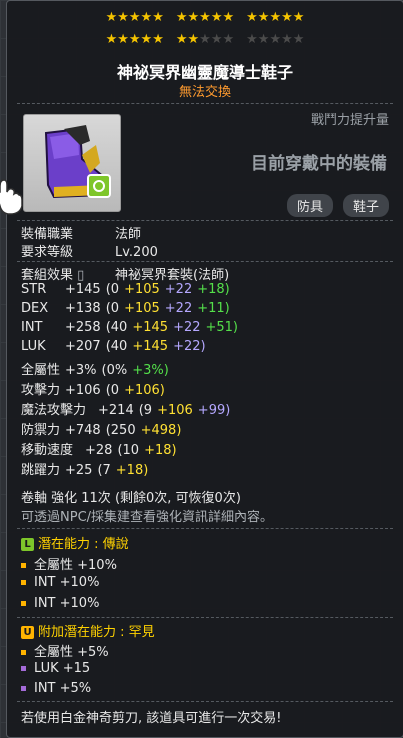 Image resolution: width=403 pixels, height=738 pixels. Describe the element at coordinates (175, 410) in the screenshot. I see `stat-flame: +106` at that location.